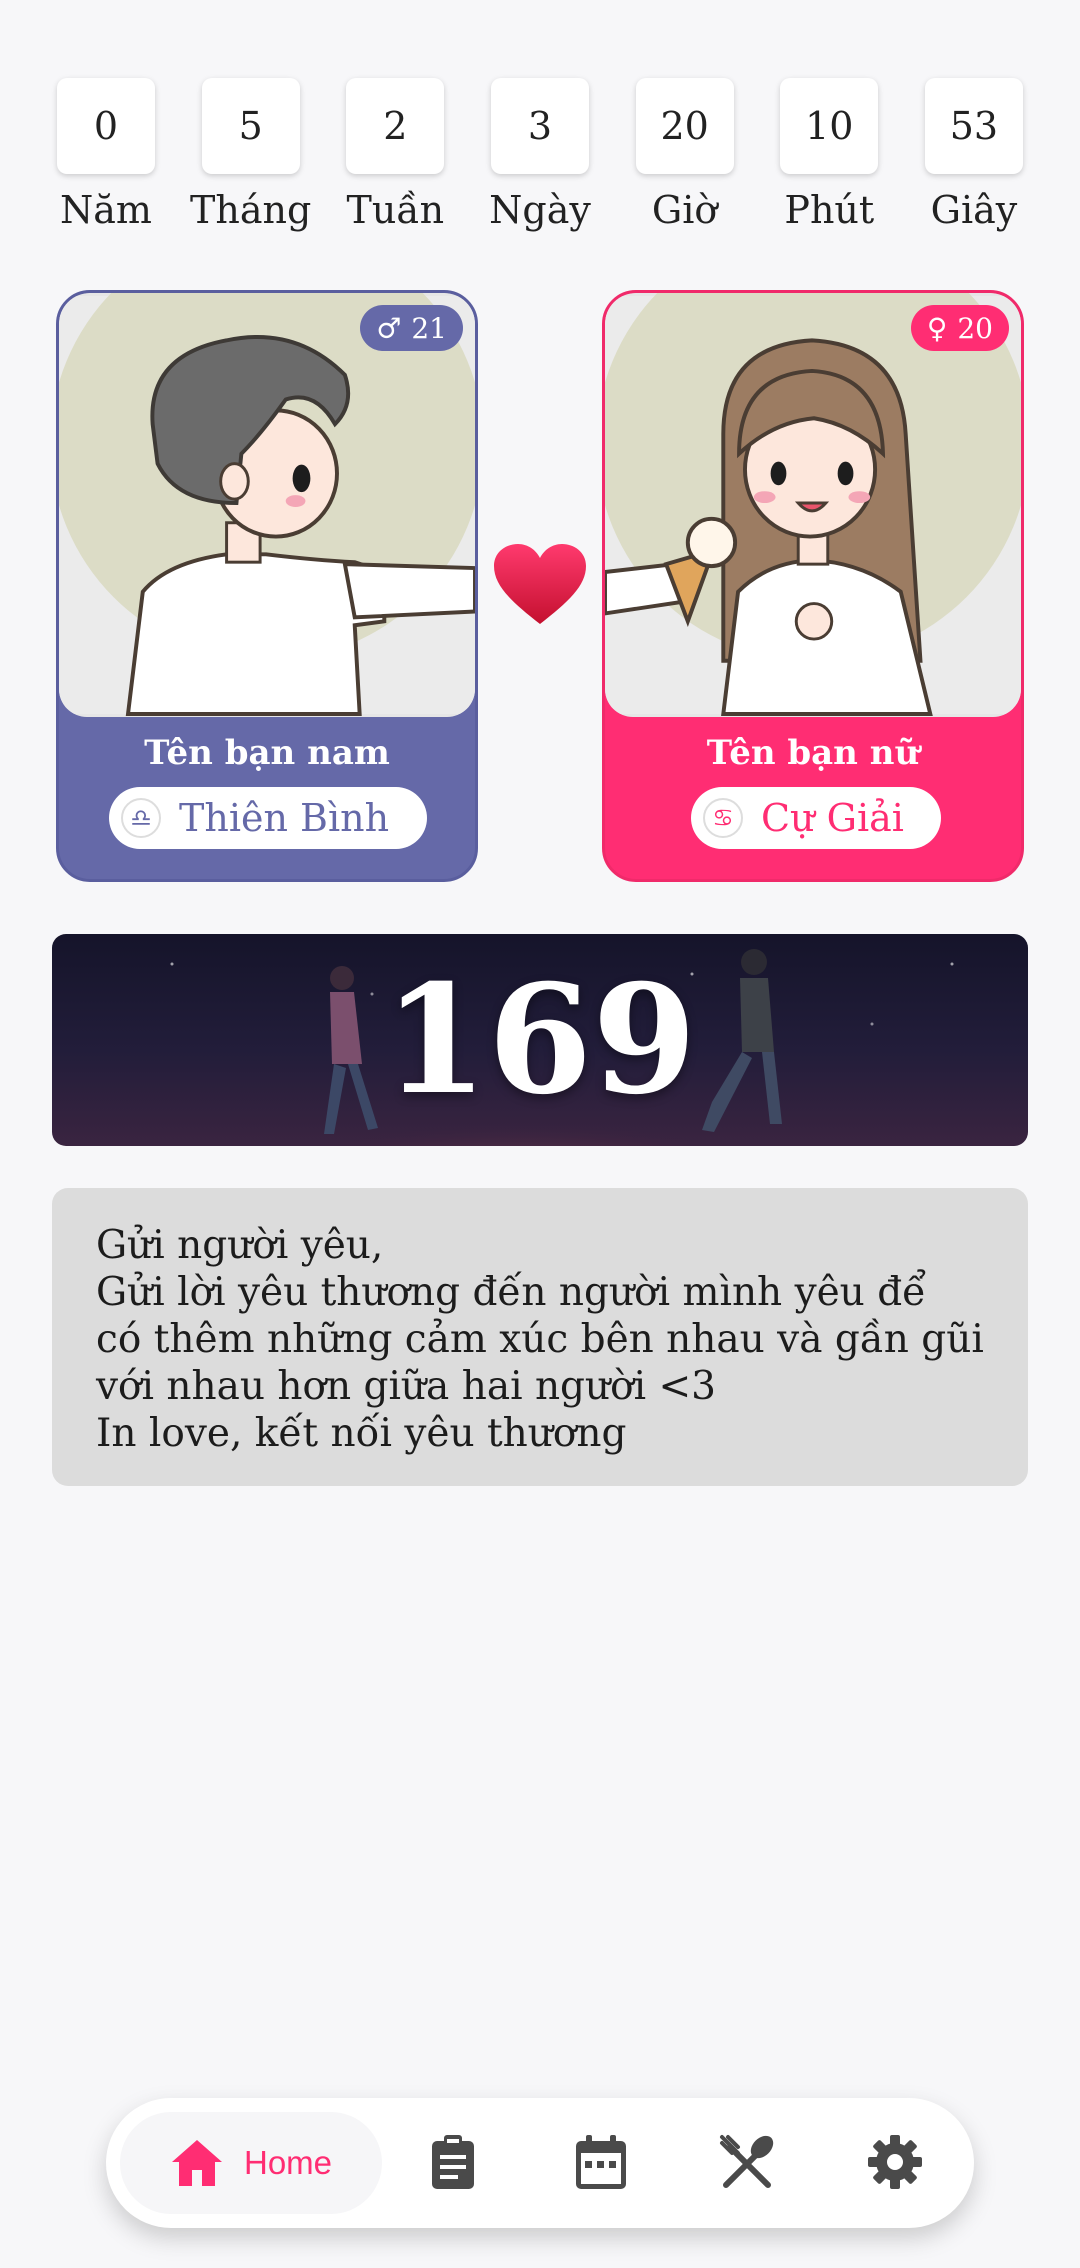 Image resolution: width=1080 pixels, height=2268 pixels. What do you see at coordinates (284, 818) in the screenshot?
I see `male-zodiac: Thiên Bình` at bounding box center [284, 818].